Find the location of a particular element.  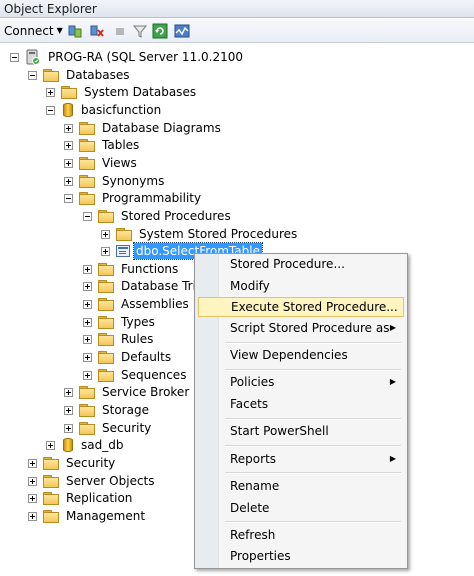

tree-node-security: Security is located at coordinates (72, 463).